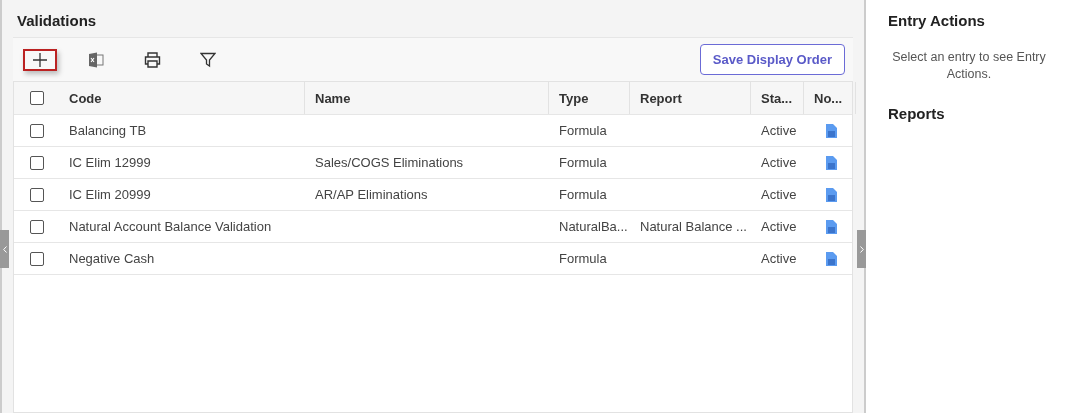 This screenshot has height=413, width=1072. What do you see at coordinates (371, 194) in the screenshot?
I see `table-cell: AR/AP Eliminations` at bounding box center [371, 194].